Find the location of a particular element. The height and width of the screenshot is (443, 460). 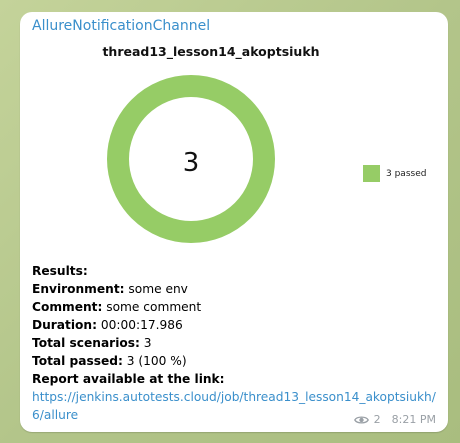

comment-label: Comment: is located at coordinates (67, 307).